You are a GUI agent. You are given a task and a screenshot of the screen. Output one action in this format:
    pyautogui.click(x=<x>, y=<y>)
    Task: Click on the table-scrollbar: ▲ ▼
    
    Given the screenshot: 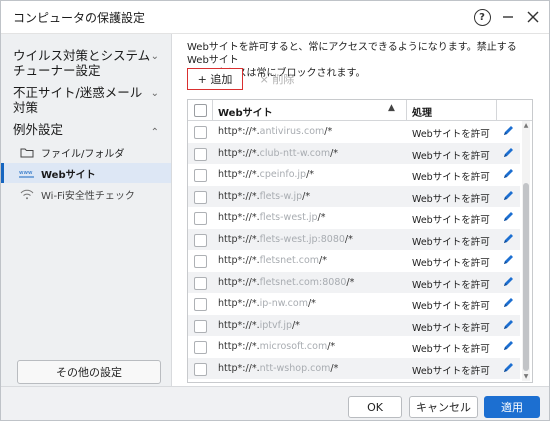 What is the action you would take?
    pyautogui.click(x=526, y=251)
    